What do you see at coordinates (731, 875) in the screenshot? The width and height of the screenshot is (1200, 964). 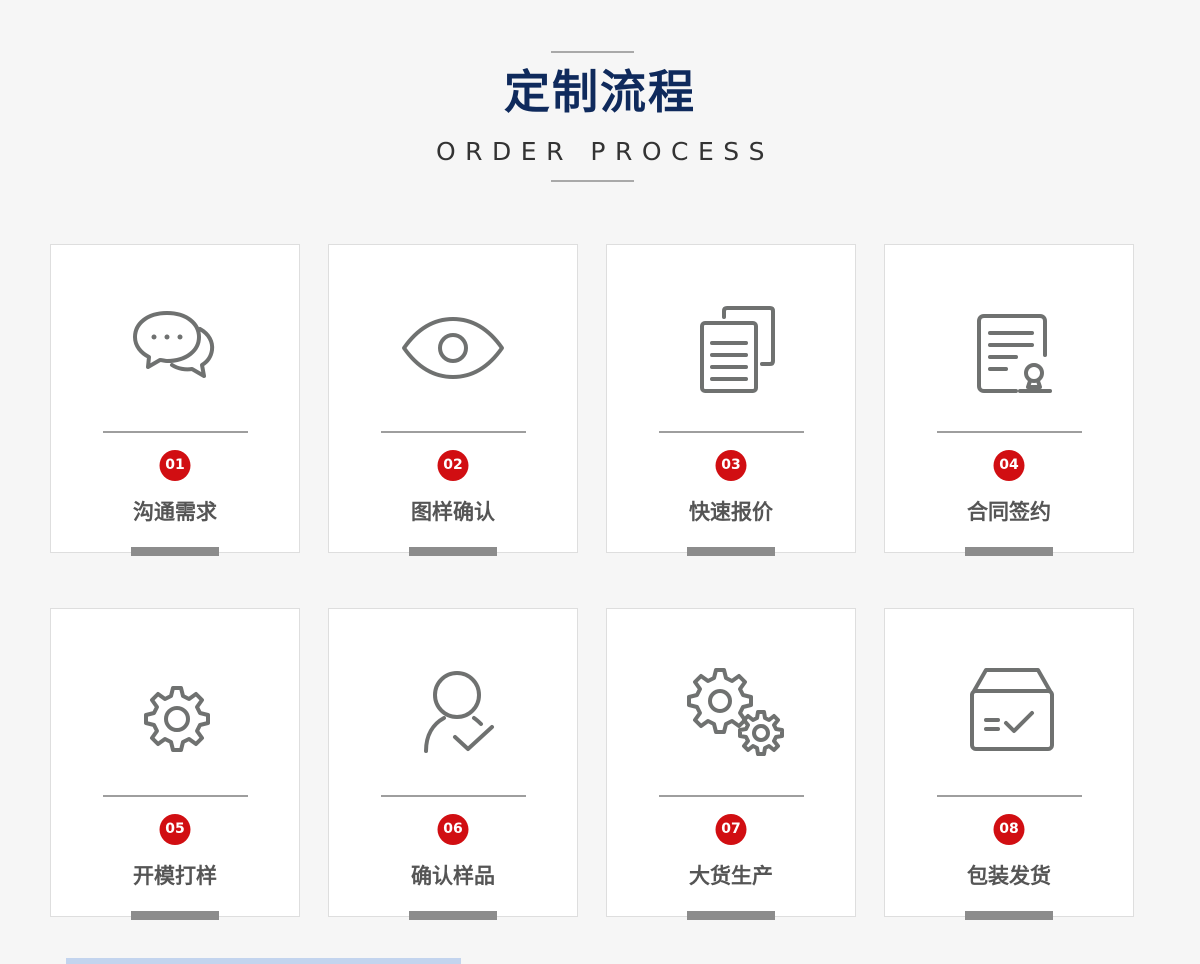 I see `step-label: 大货生产` at bounding box center [731, 875].